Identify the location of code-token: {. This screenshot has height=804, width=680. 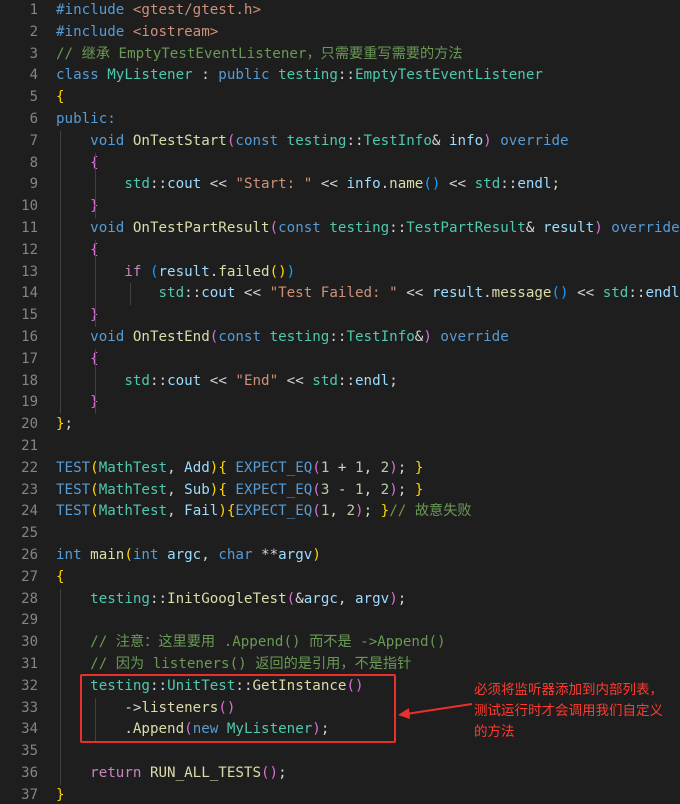
(60, 576).